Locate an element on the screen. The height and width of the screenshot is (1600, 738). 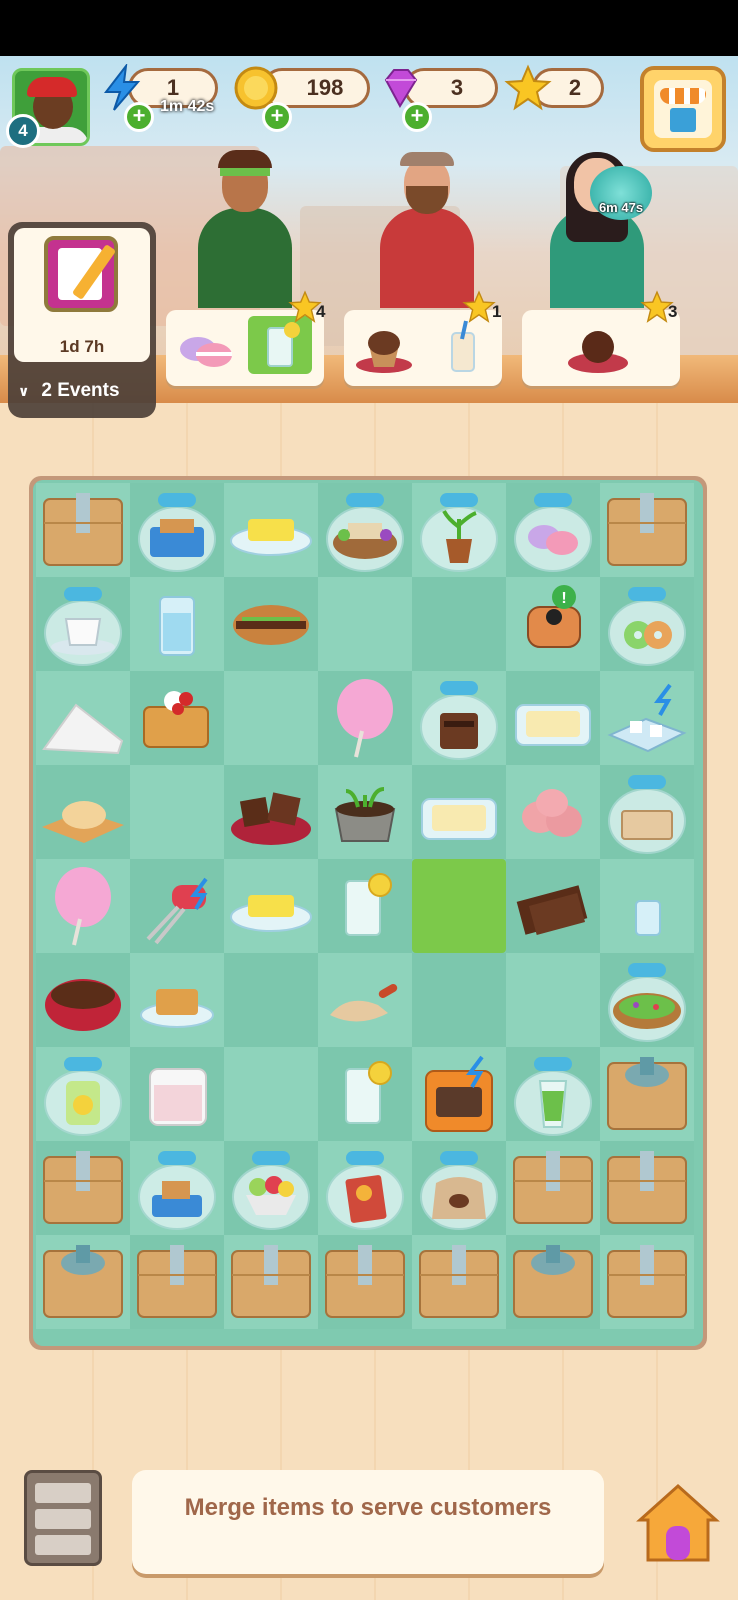
chevron-down-icon: ∨ is located at coordinates (24, 391).